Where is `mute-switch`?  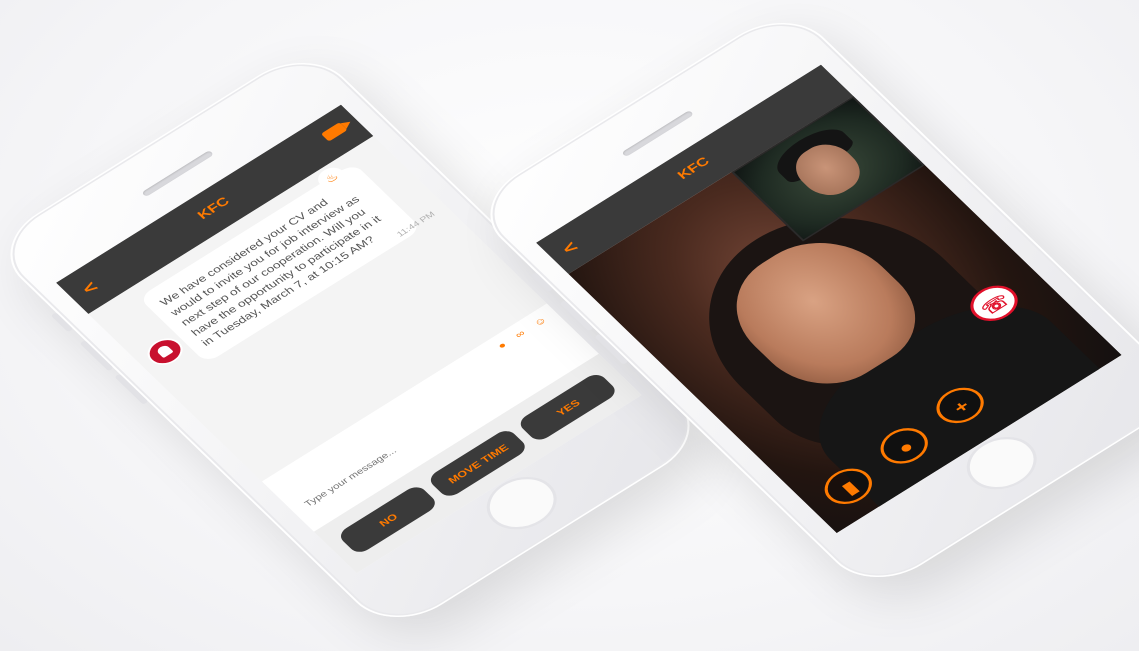
mute-switch is located at coordinates (62, 322).